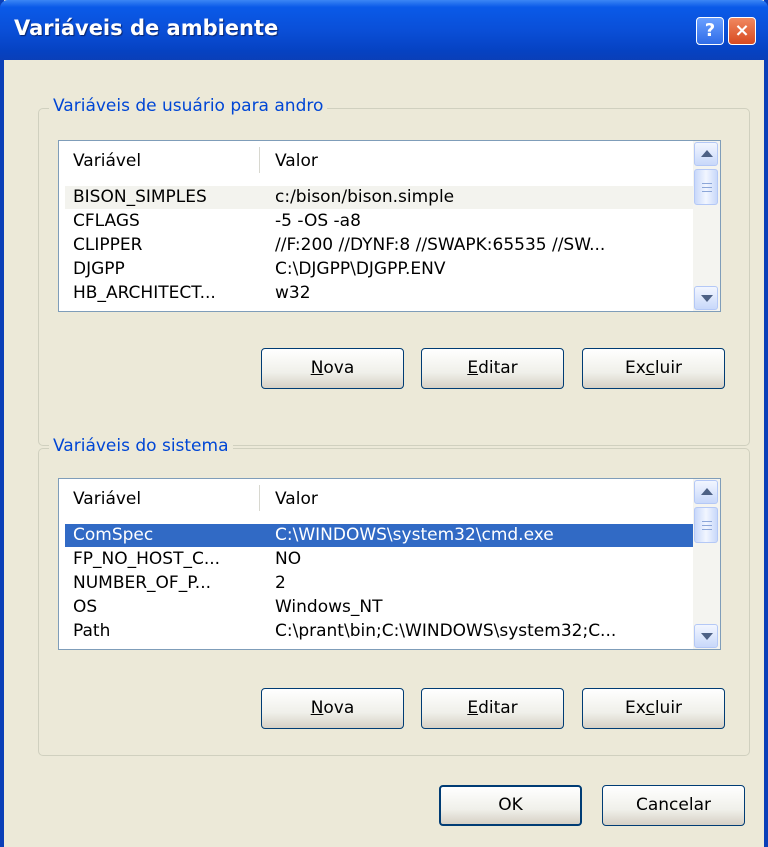  I want to click on list-item: DJGPP C:\DJGPP\DJGPP.ENV, so click(380, 269).